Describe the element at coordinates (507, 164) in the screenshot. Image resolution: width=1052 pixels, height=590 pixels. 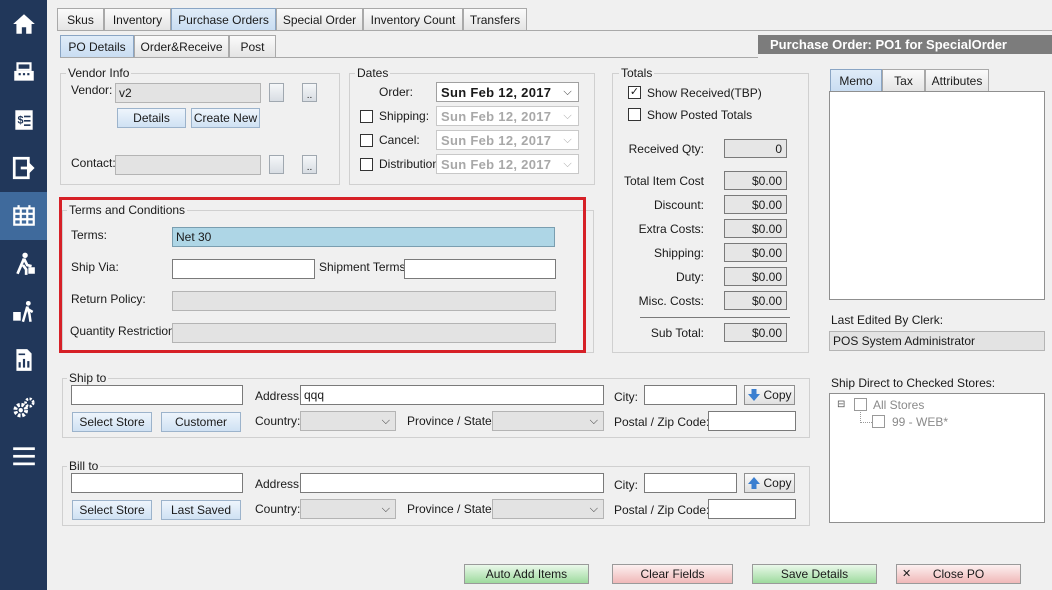
I see `distribution-date-picker: Sun Feb 12, 2017 ⌵` at that location.